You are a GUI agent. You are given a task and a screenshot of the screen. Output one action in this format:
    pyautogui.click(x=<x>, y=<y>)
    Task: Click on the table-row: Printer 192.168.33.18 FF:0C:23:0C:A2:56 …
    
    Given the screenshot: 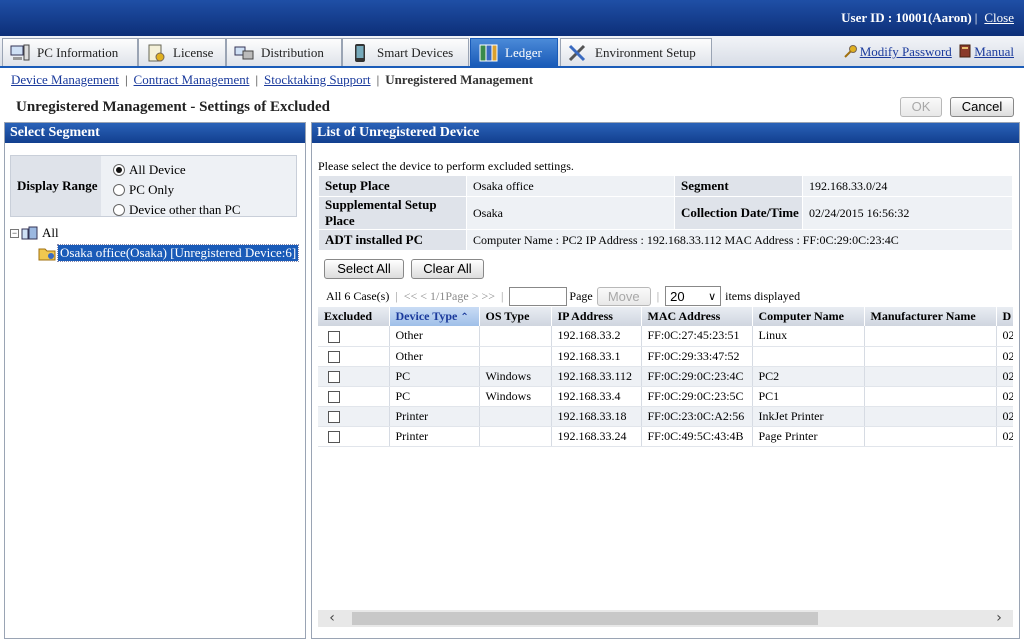 What is the action you would take?
    pyautogui.click(x=665, y=416)
    